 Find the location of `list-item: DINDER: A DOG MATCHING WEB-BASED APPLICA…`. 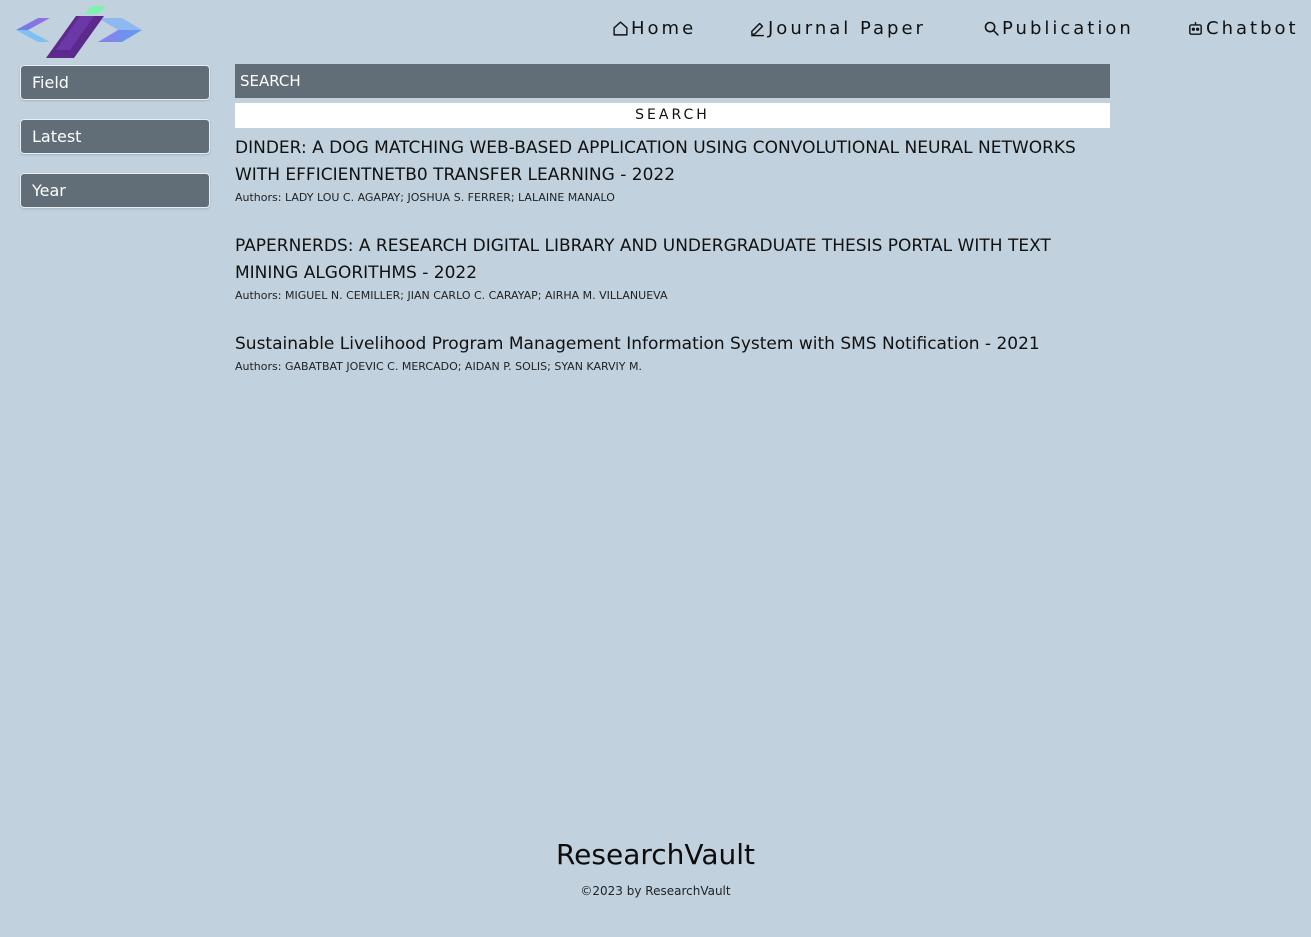

list-item: DINDER: A DOG MATCHING WEB-BASED APPLICA… is located at coordinates (675, 170).